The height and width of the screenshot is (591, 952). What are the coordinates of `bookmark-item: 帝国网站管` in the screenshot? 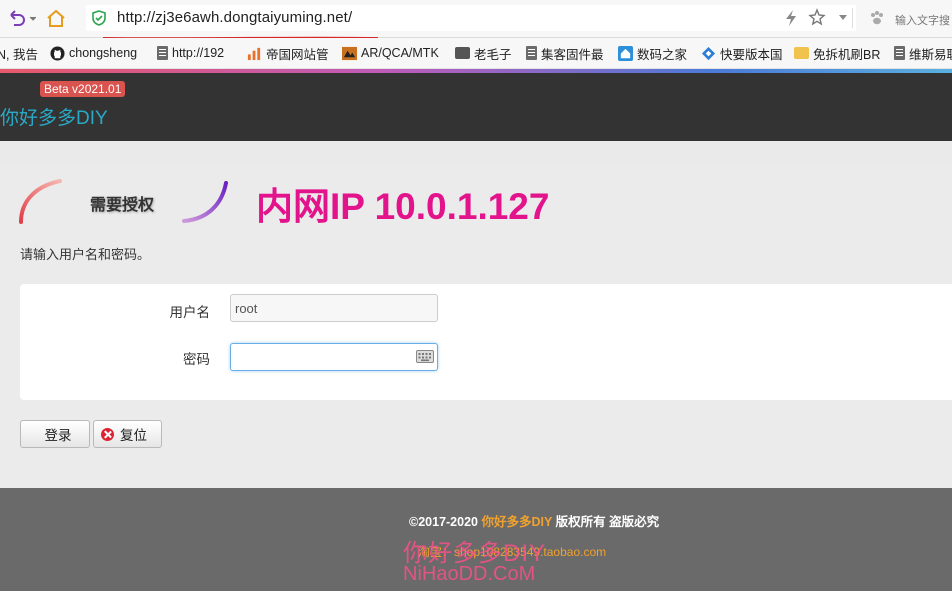 It's located at (288, 53).